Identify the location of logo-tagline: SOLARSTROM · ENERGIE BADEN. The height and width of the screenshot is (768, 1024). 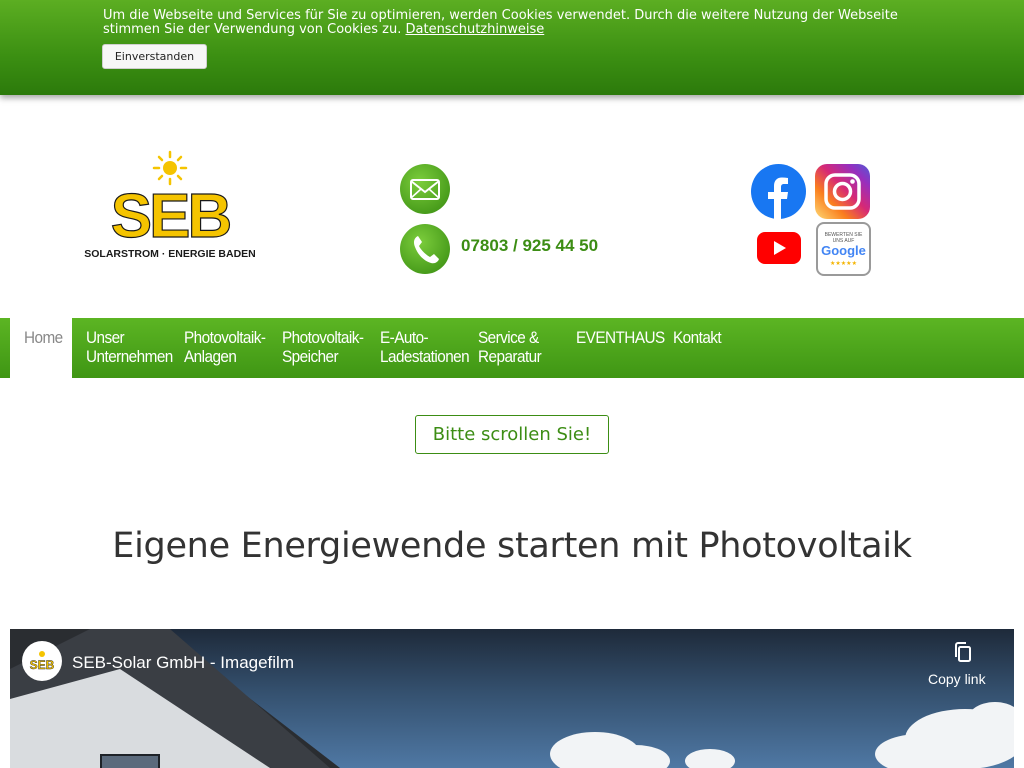
(170, 254).